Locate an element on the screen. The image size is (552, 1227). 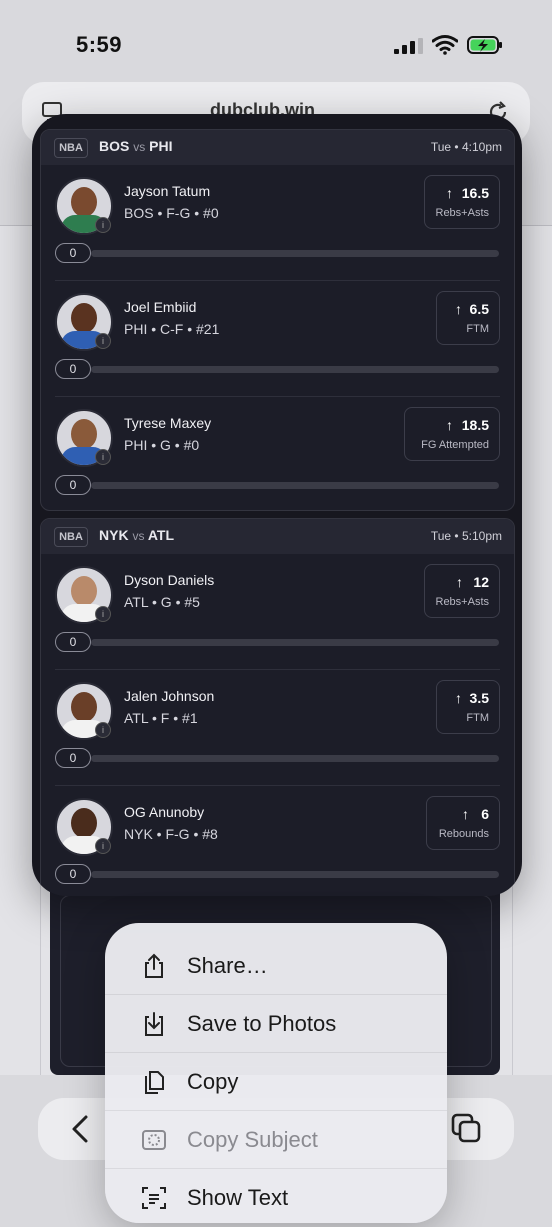
player-row: i Jalen Johnson ATL • F • #1 ↑ 3.5 FTM 0 is located at coordinates (277, 728).